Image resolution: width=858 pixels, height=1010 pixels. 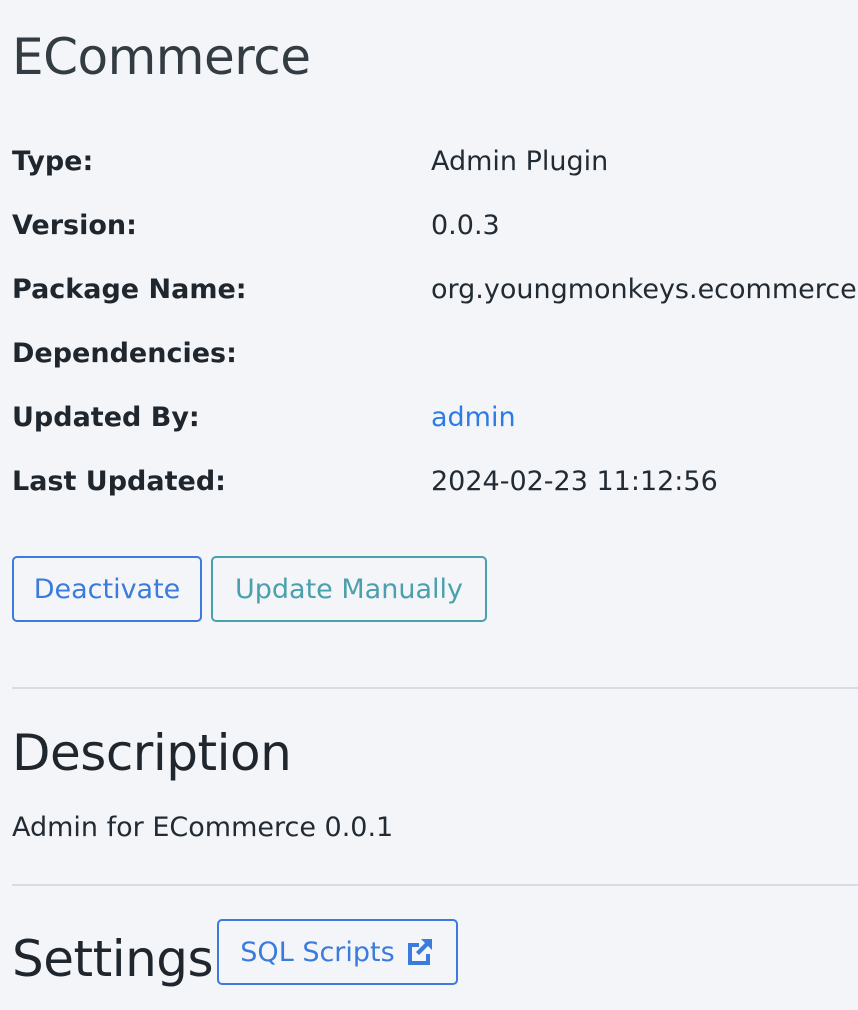 I want to click on version-value: 0.0.3, so click(x=465, y=225).